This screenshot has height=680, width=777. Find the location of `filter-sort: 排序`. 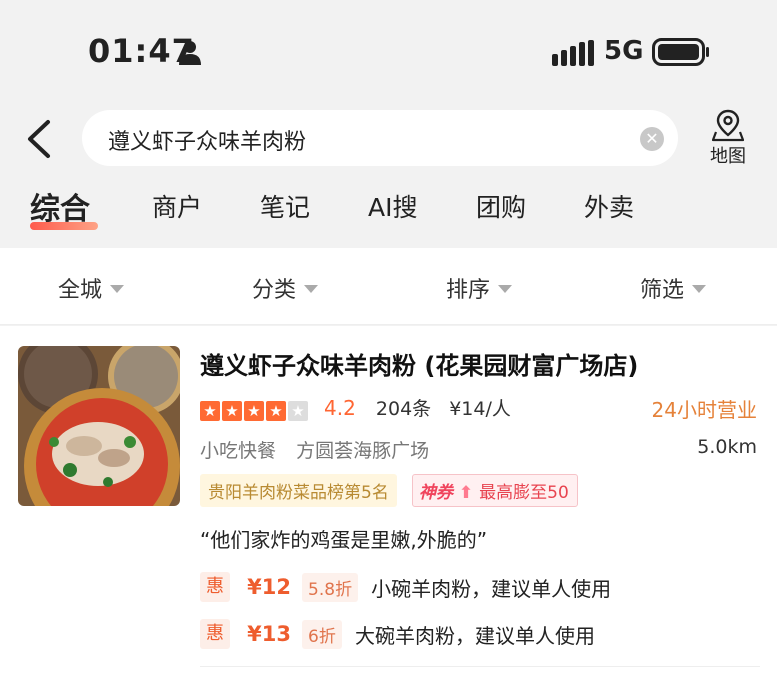

filter-sort: 排序 is located at coordinates (479, 288).